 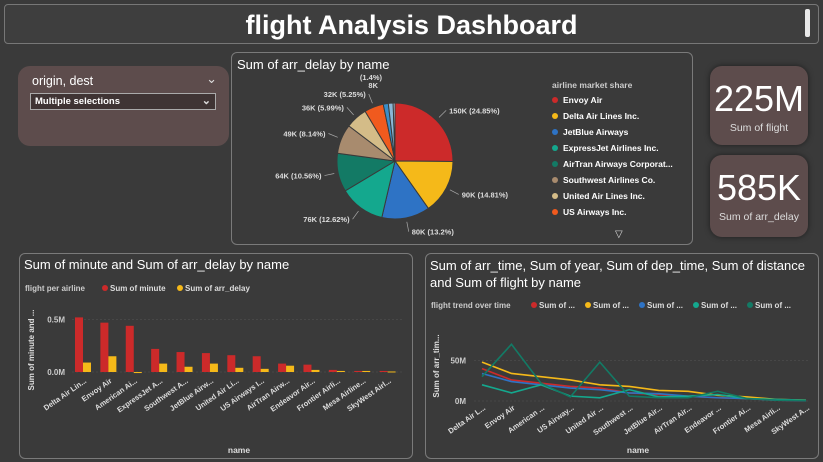 What do you see at coordinates (807, 23) in the screenshot?
I see `scrollbar` at bounding box center [807, 23].